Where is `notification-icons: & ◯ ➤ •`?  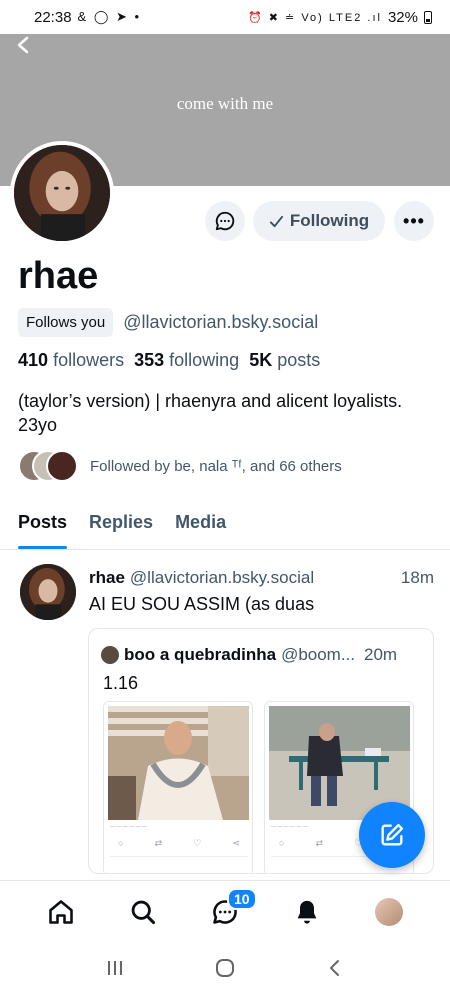
notification-icons: & ◯ ➤ • is located at coordinates (109, 16).